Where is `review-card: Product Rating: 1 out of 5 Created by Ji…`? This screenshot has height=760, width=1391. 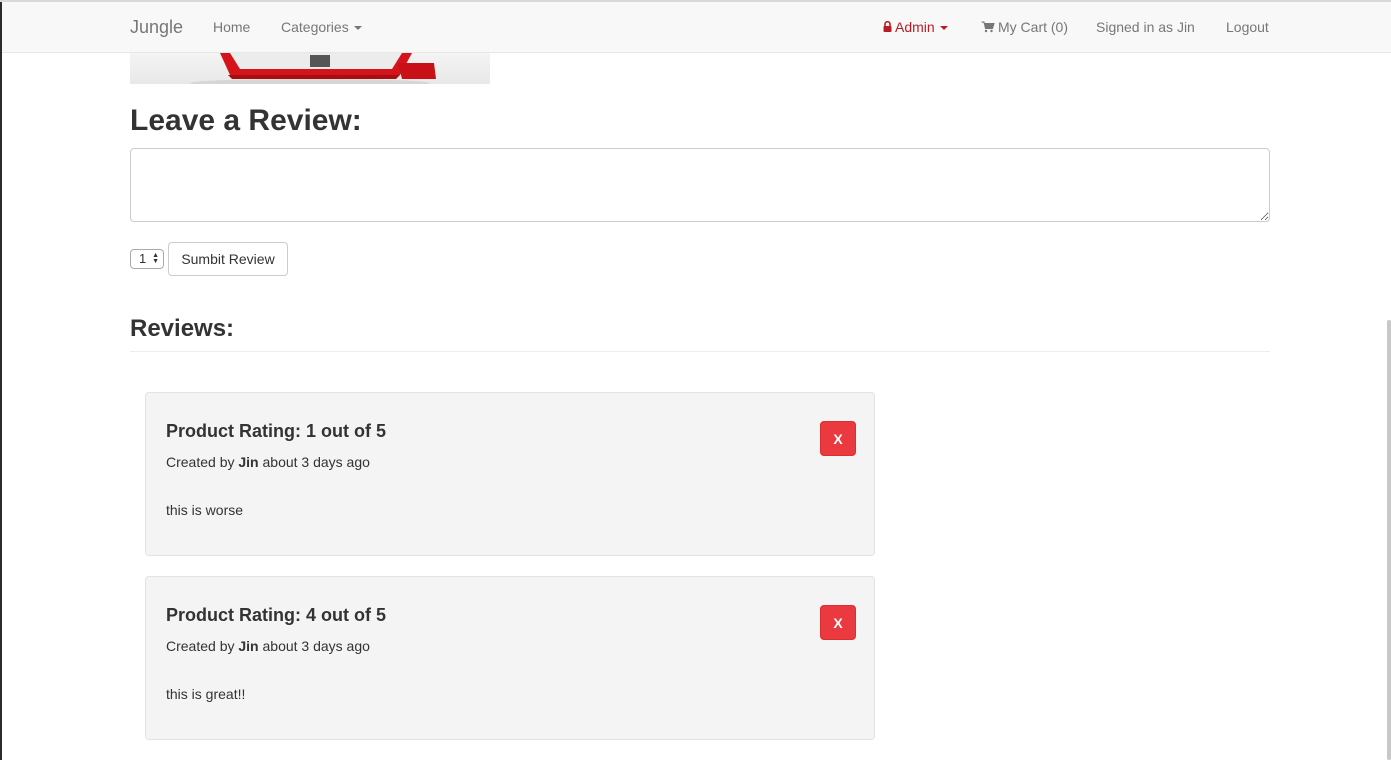 review-card: Product Rating: 1 out of 5 Created by Ji… is located at coordinates (510, 474).